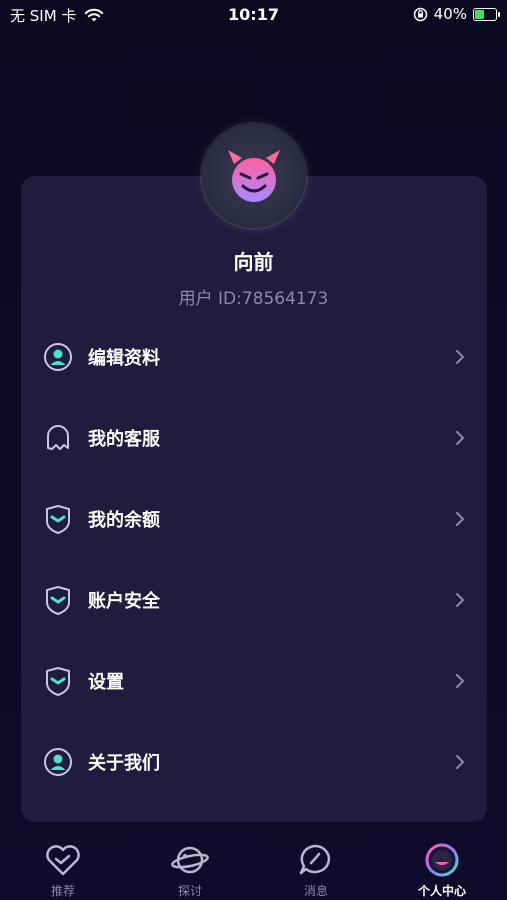  I want to click on tab-label: 探讨, so click(189, 891).